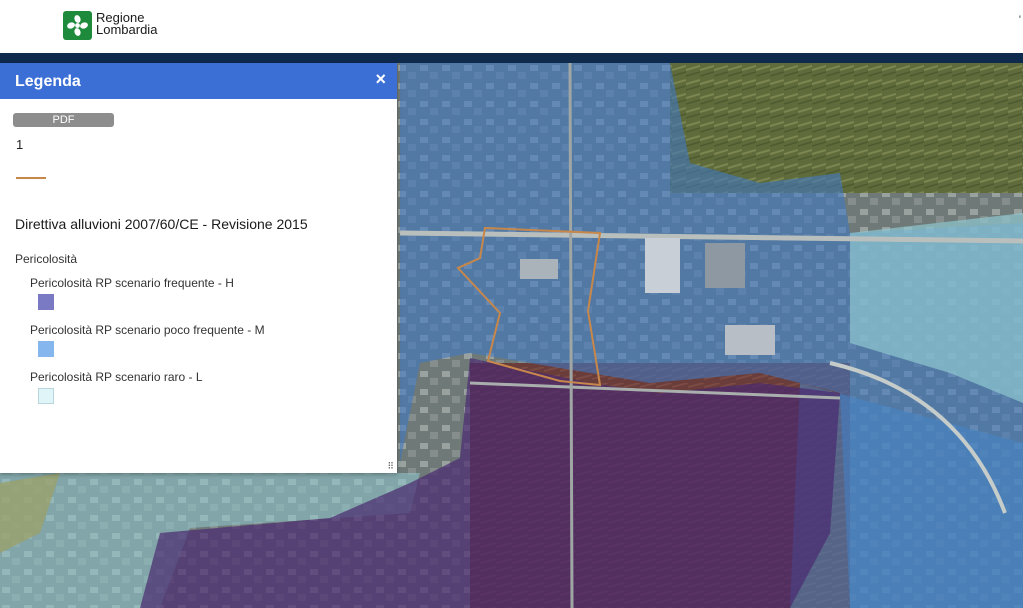 The height and width of the screenshot is (608, 1023). I want to click on close-icon: ×, so click(380, 79).